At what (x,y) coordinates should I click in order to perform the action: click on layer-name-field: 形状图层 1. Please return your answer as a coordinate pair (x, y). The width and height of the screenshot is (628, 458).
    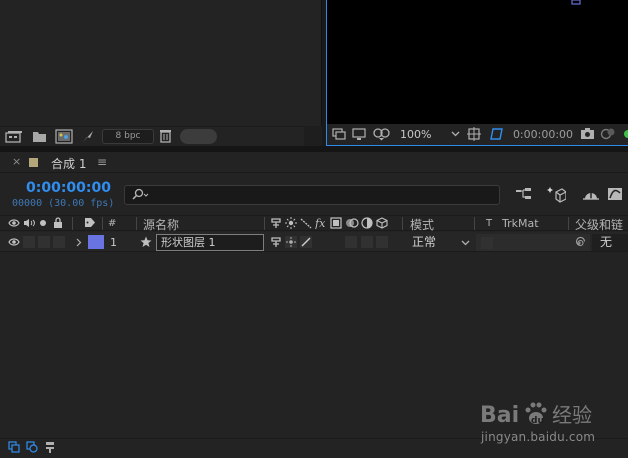
    Looking at the image, I should click on (210, 242).